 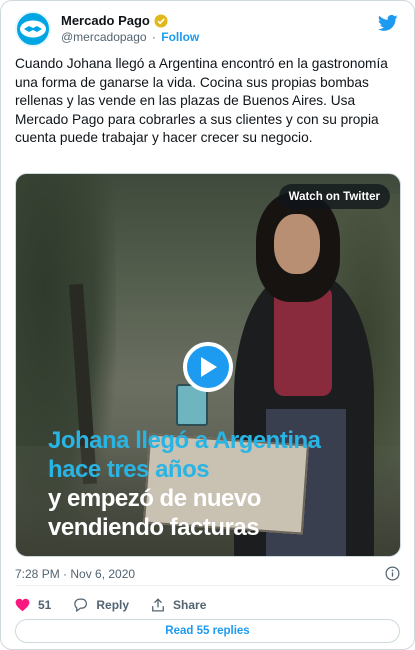 I want to click on watch-on-twitter-button: Watch on Twitter, so click(x=334, y=196).